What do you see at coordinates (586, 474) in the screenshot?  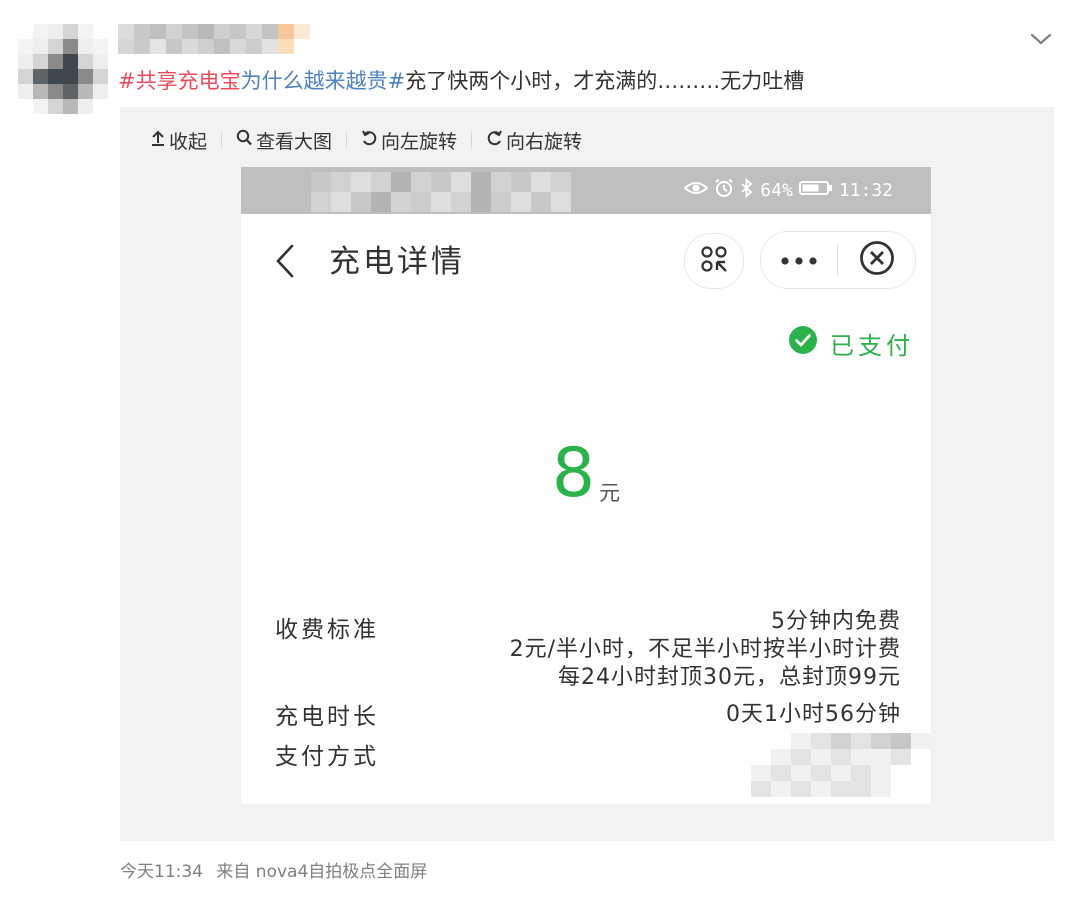 I see `amount: 8 元` at bounding box center [586, 474].